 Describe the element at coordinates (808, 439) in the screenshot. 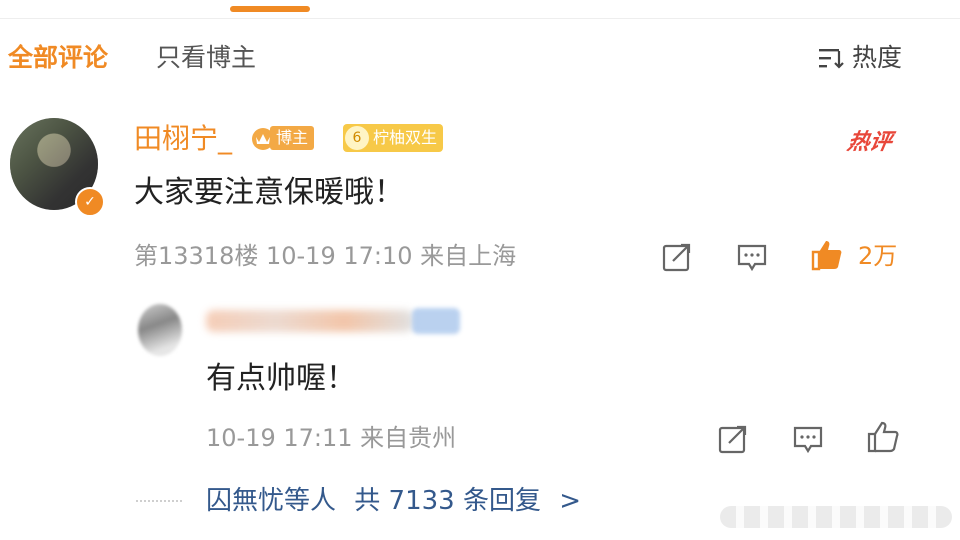

I see `reply-comment-icon` at that location.